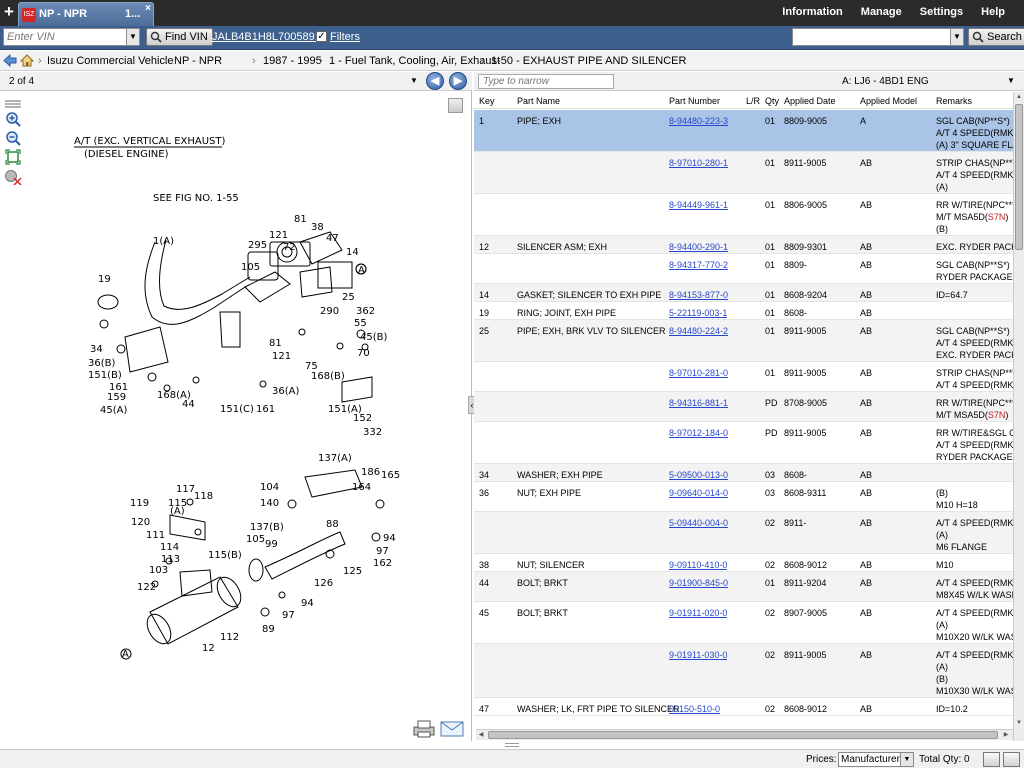 Image resolution: width=1024 pixels, height=768 pixels. What do you see at coordinates (292, 61) in the screenshot?
I see `breadcrumb-years: 1987 - 1995` at bounding box center [292, 61].